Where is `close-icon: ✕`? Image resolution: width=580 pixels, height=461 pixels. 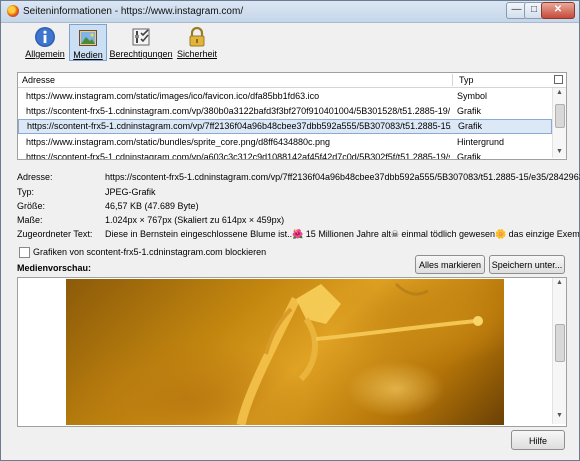 close-icon: ✕ is located at coordinates (558, 9).